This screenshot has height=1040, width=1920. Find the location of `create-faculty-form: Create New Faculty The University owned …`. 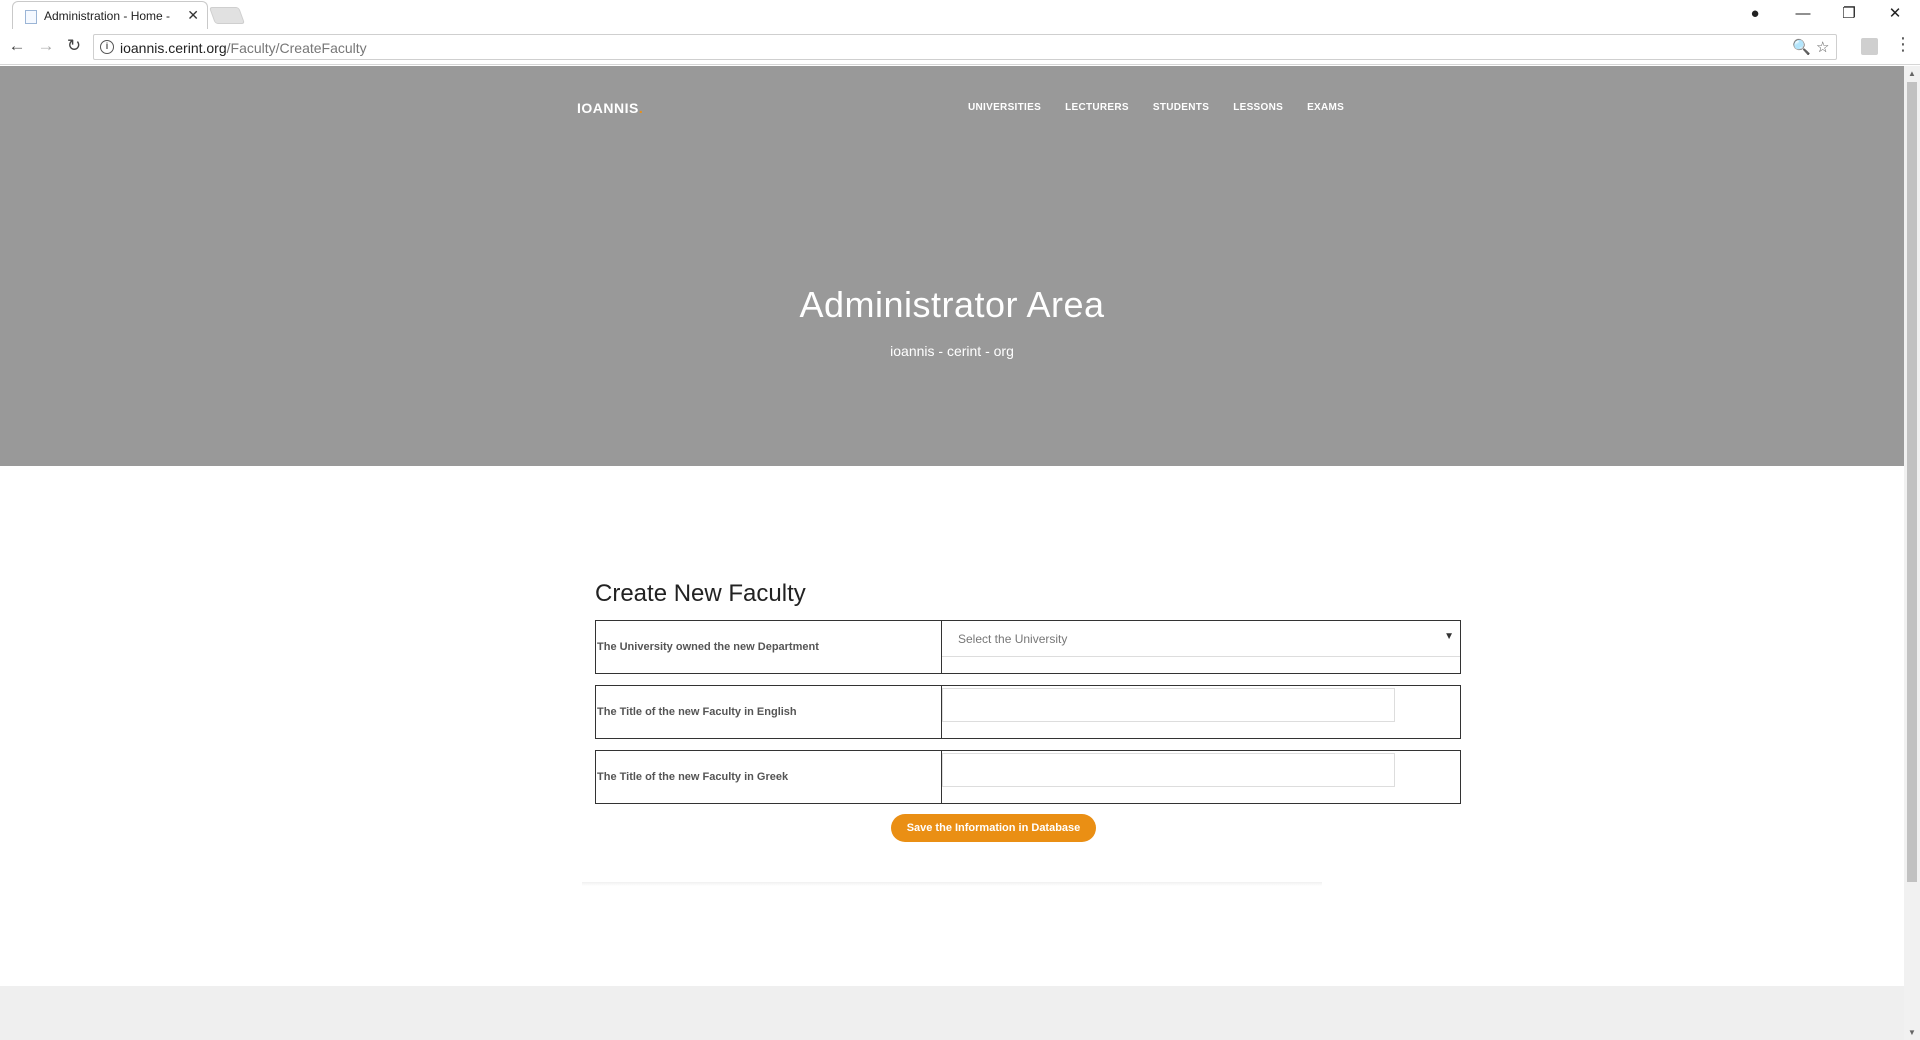

create-faculty-form: Create New Faculty The University owned … is located at coordinates (1028, 711).